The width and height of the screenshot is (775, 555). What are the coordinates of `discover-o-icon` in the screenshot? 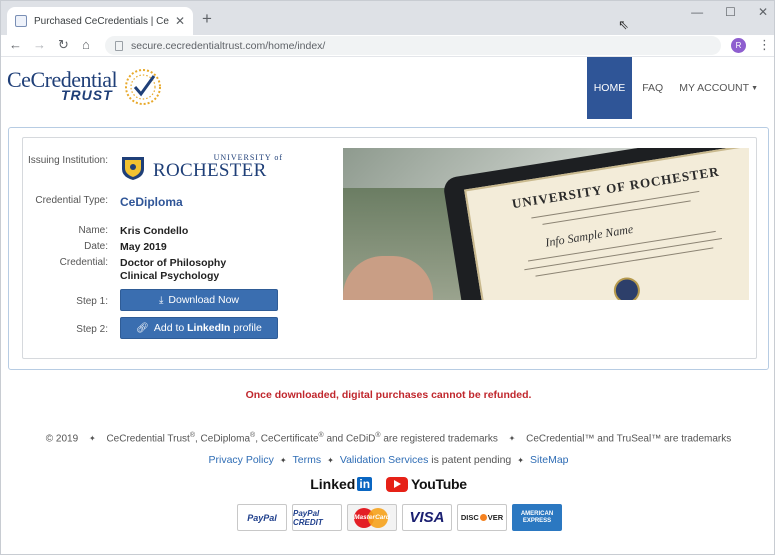 It's located at (483, 517).